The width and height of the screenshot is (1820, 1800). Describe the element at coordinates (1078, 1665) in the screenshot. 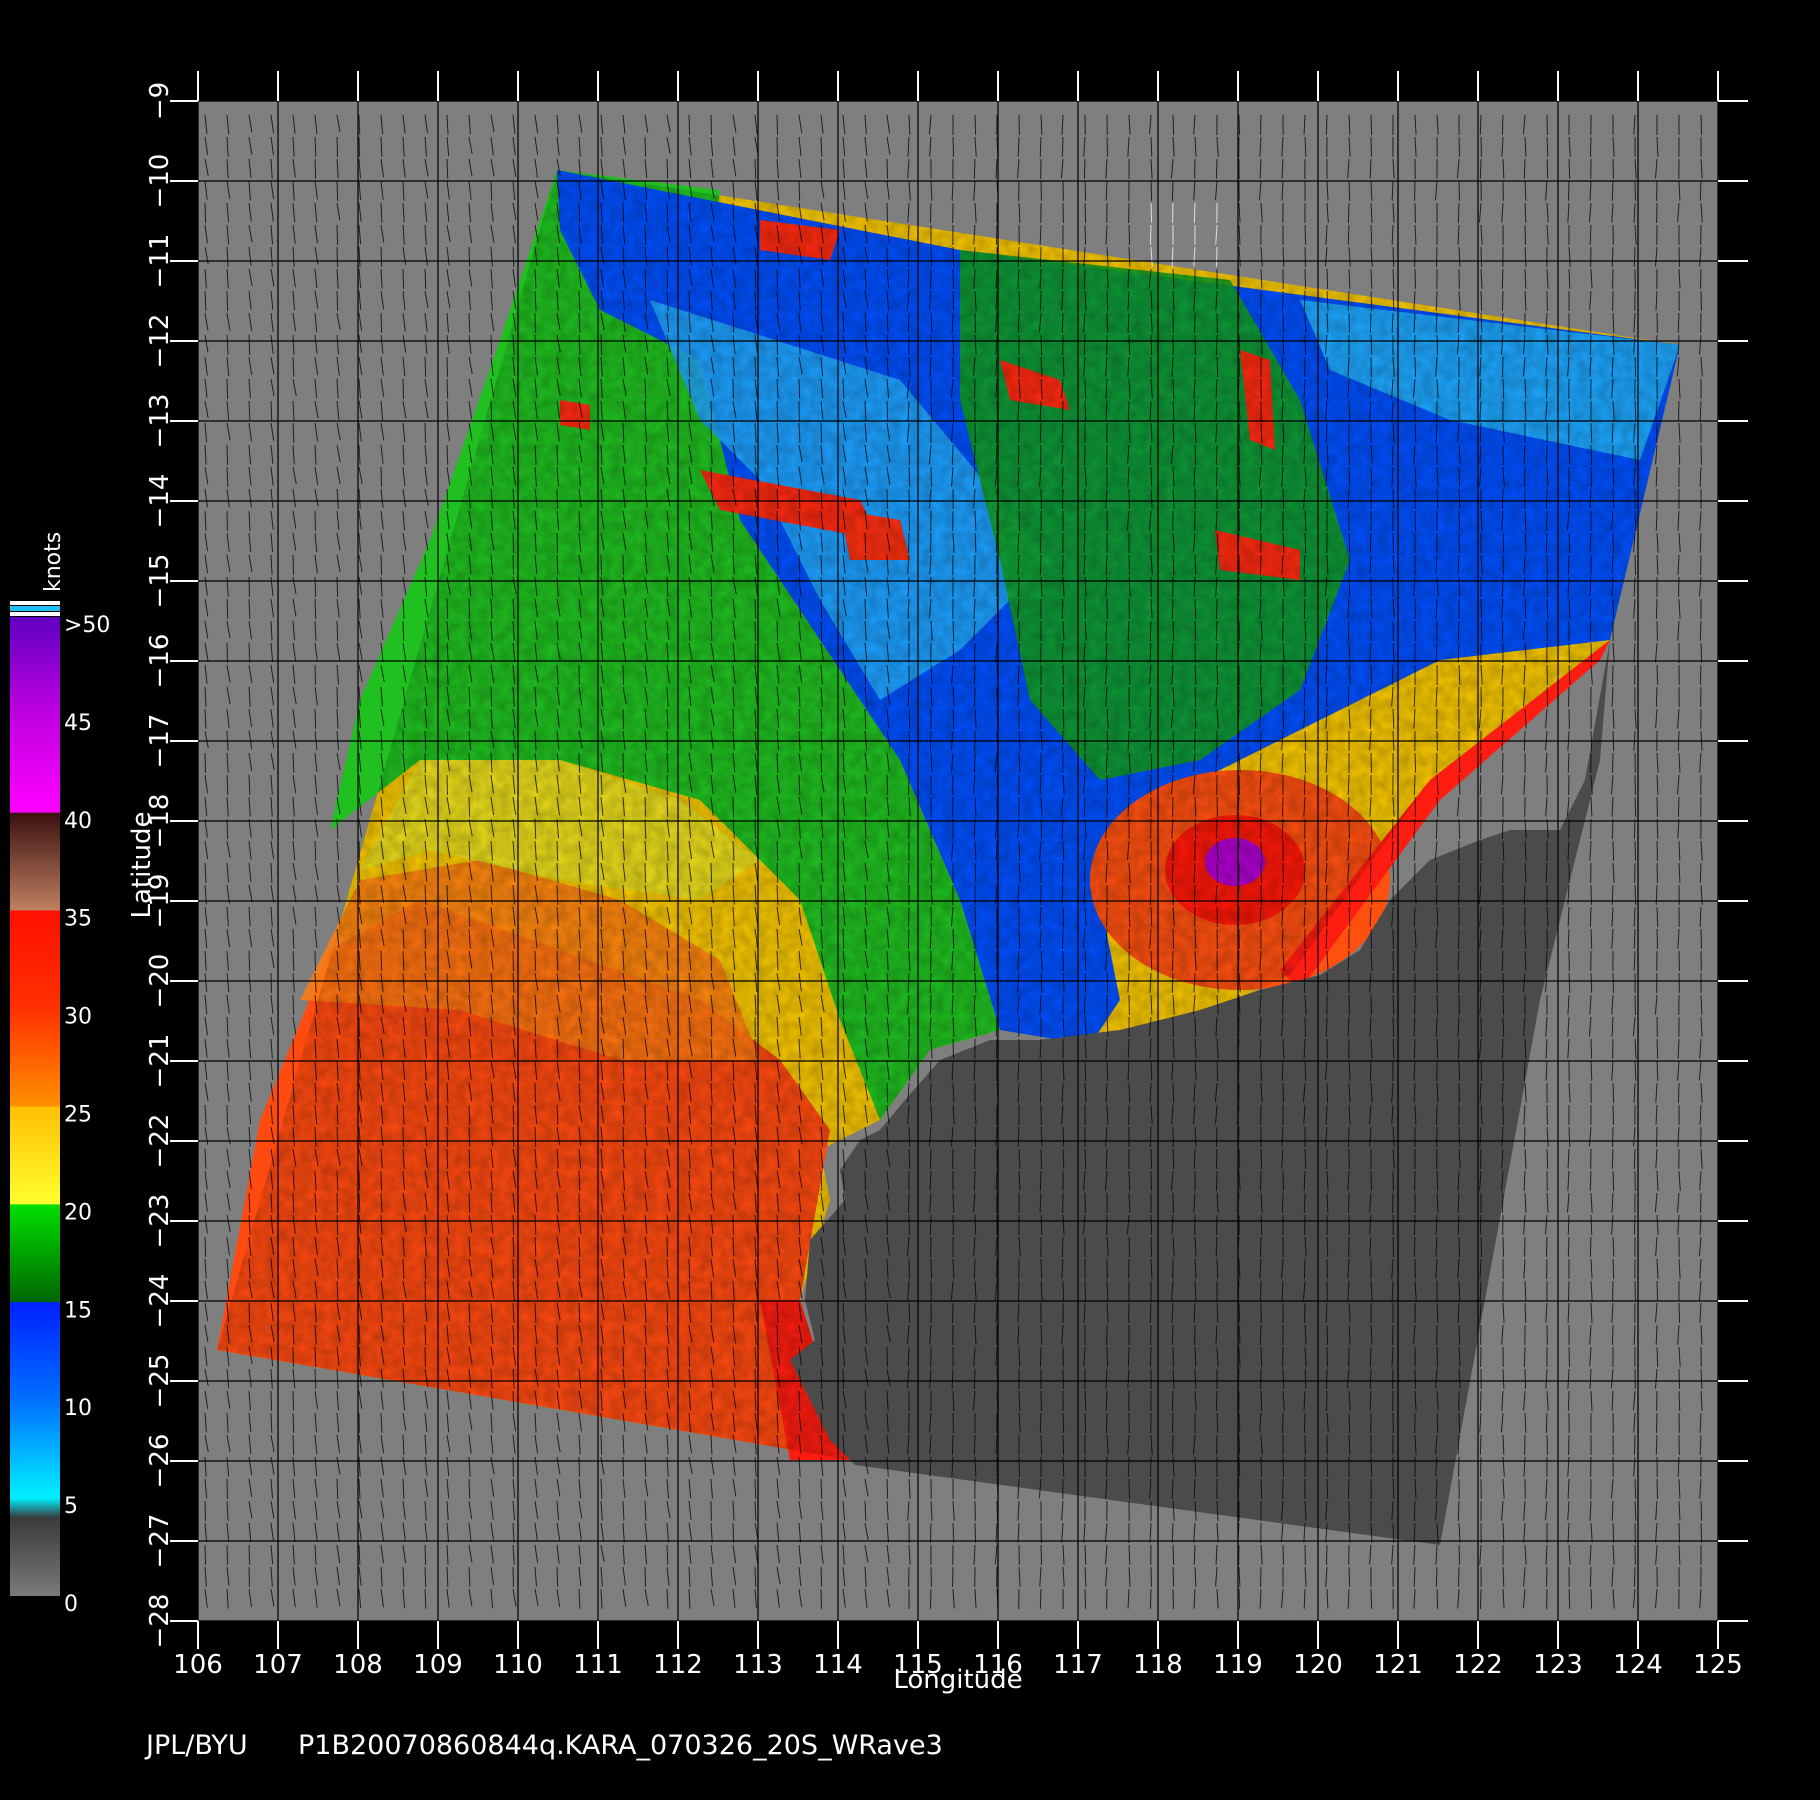

I see `lon-tick-label: 117` at that location.